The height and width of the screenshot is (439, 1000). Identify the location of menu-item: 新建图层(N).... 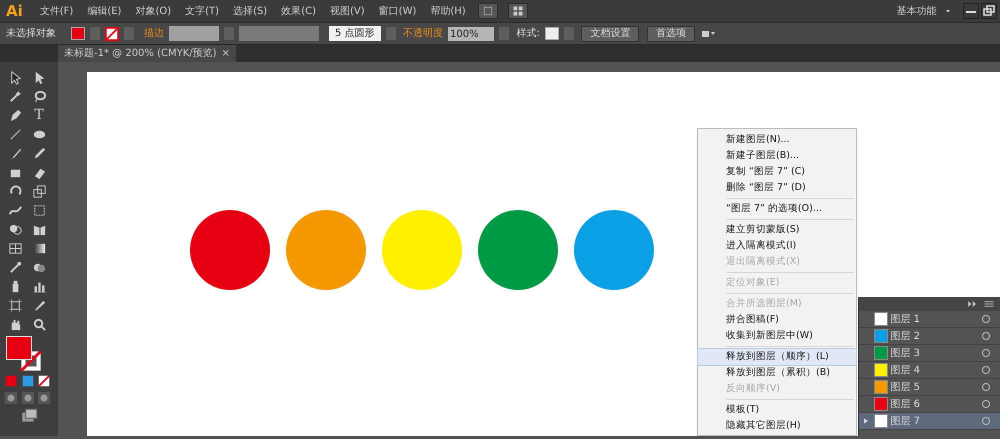
(777, 140).